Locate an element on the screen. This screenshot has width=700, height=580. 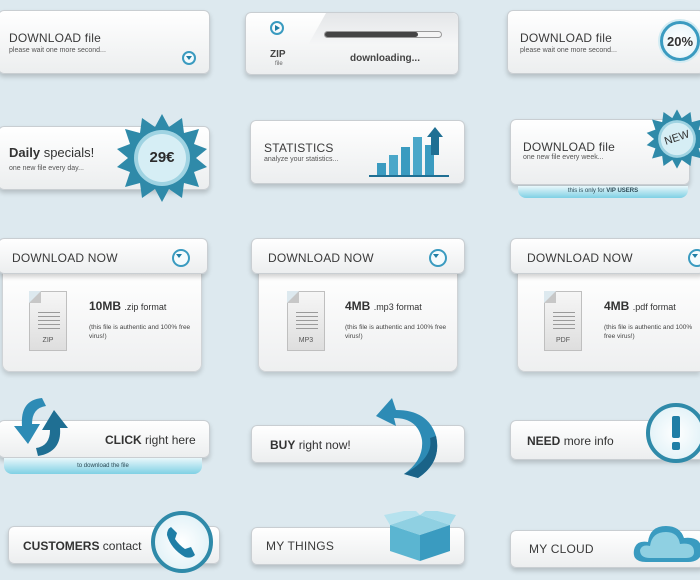
refresh-arrow-icon is located at coordinates (41, 427).